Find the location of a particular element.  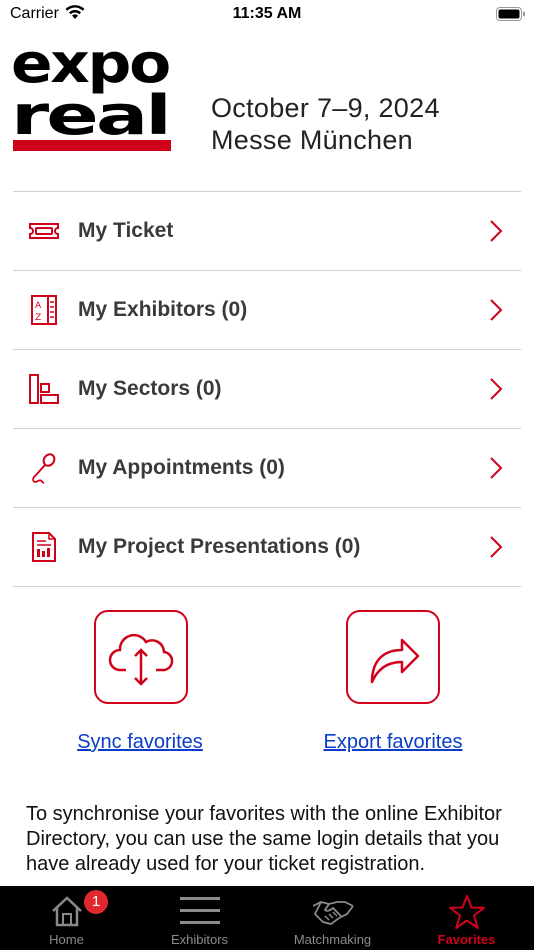

az-list-icon: A Z is located at coordinates (44, 310).